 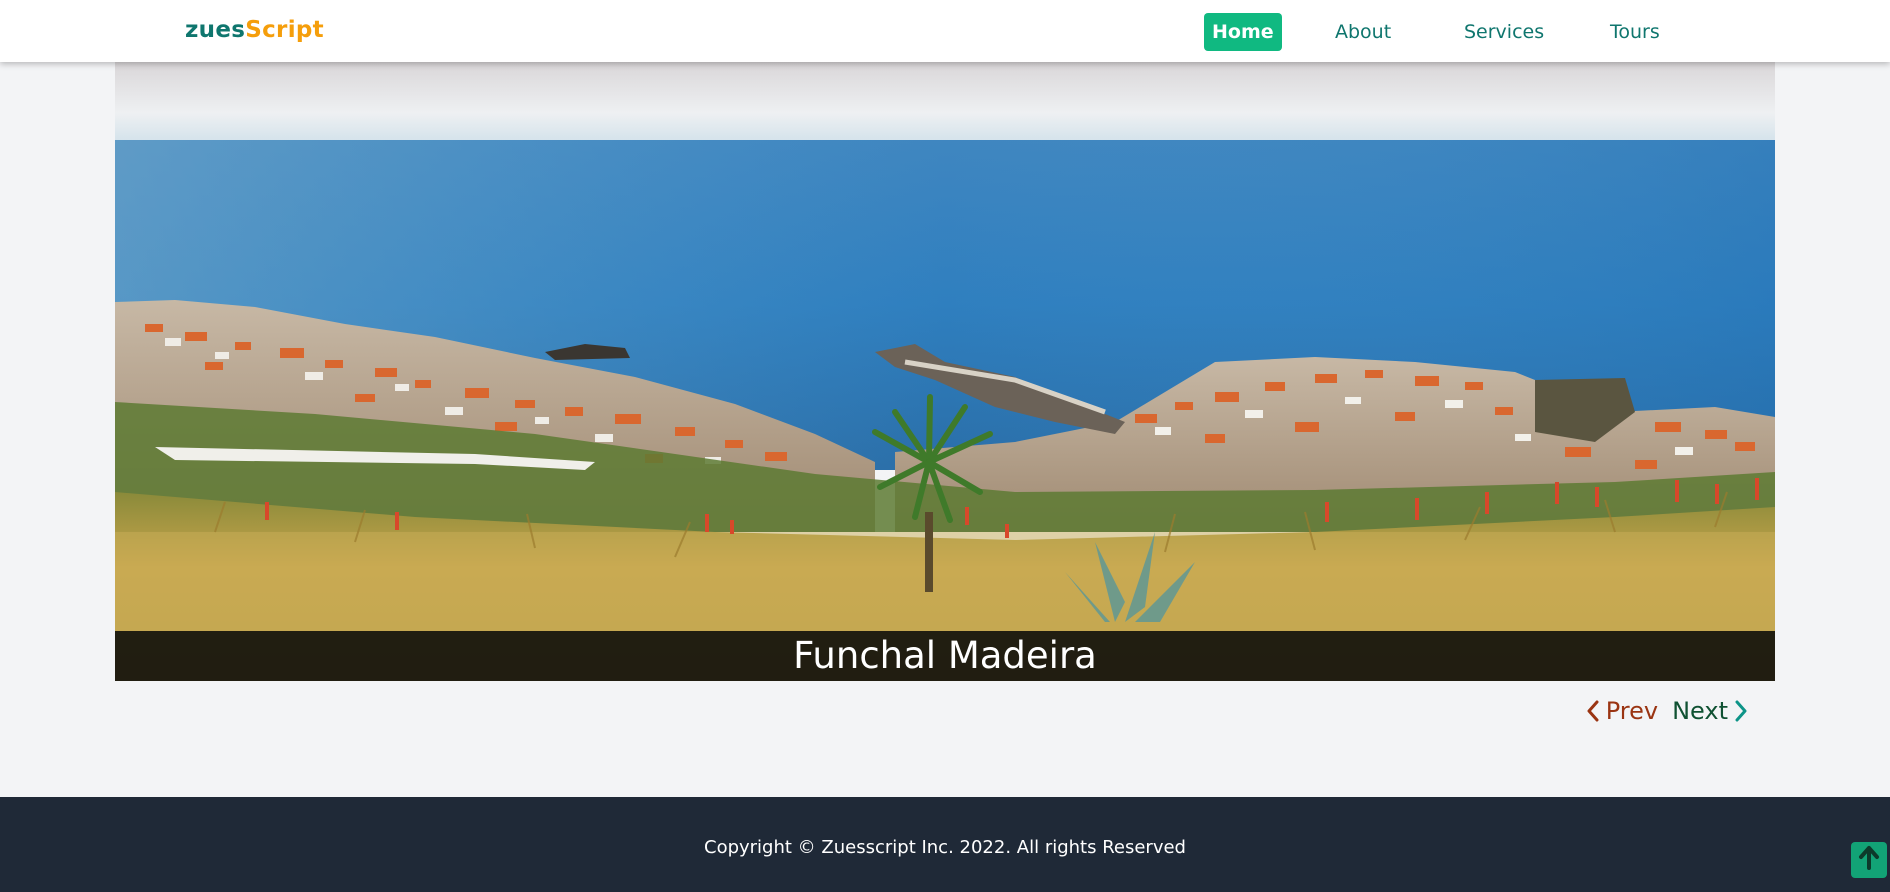 I want to click on nav-about: About, so click(x=1363, y=32).